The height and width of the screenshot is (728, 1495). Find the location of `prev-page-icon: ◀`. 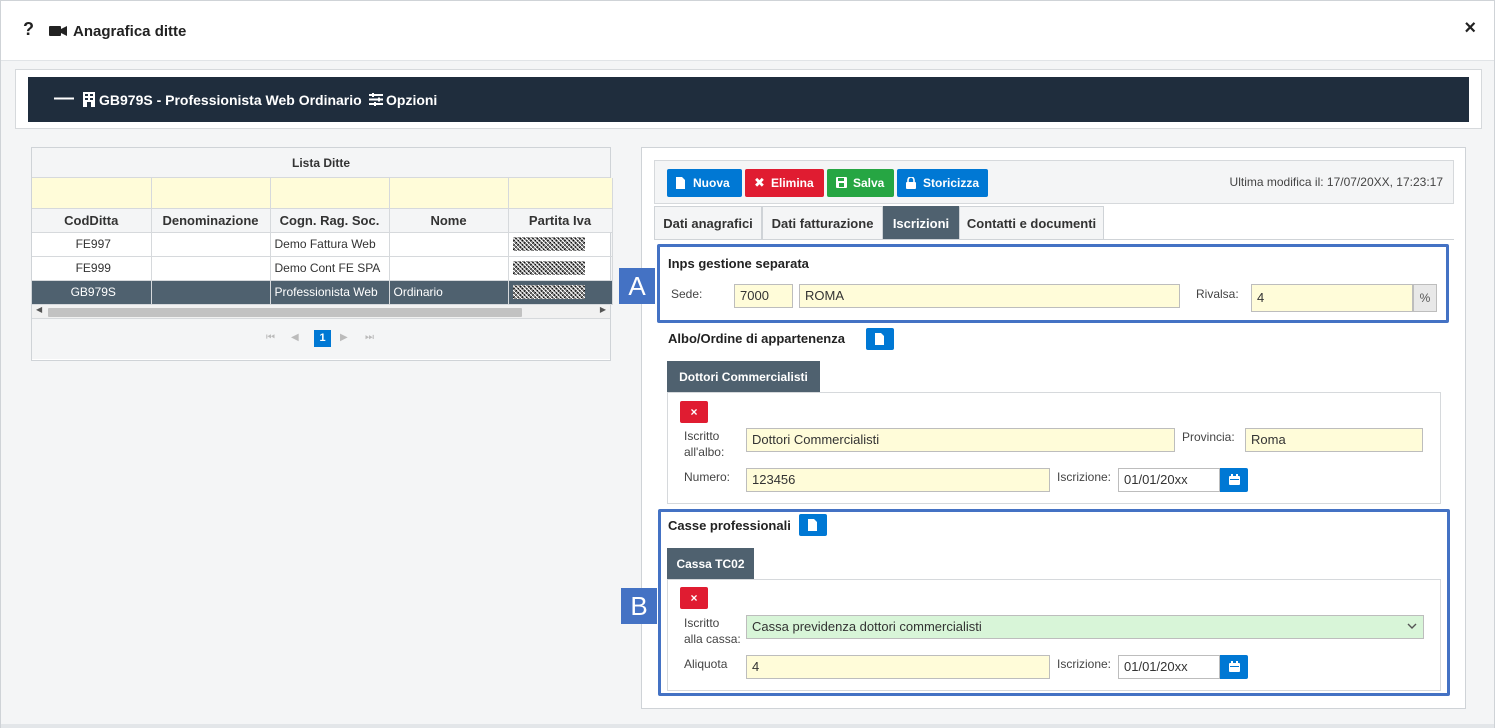

prev-page-icon: ◀ is located at coordinates (295, 337).